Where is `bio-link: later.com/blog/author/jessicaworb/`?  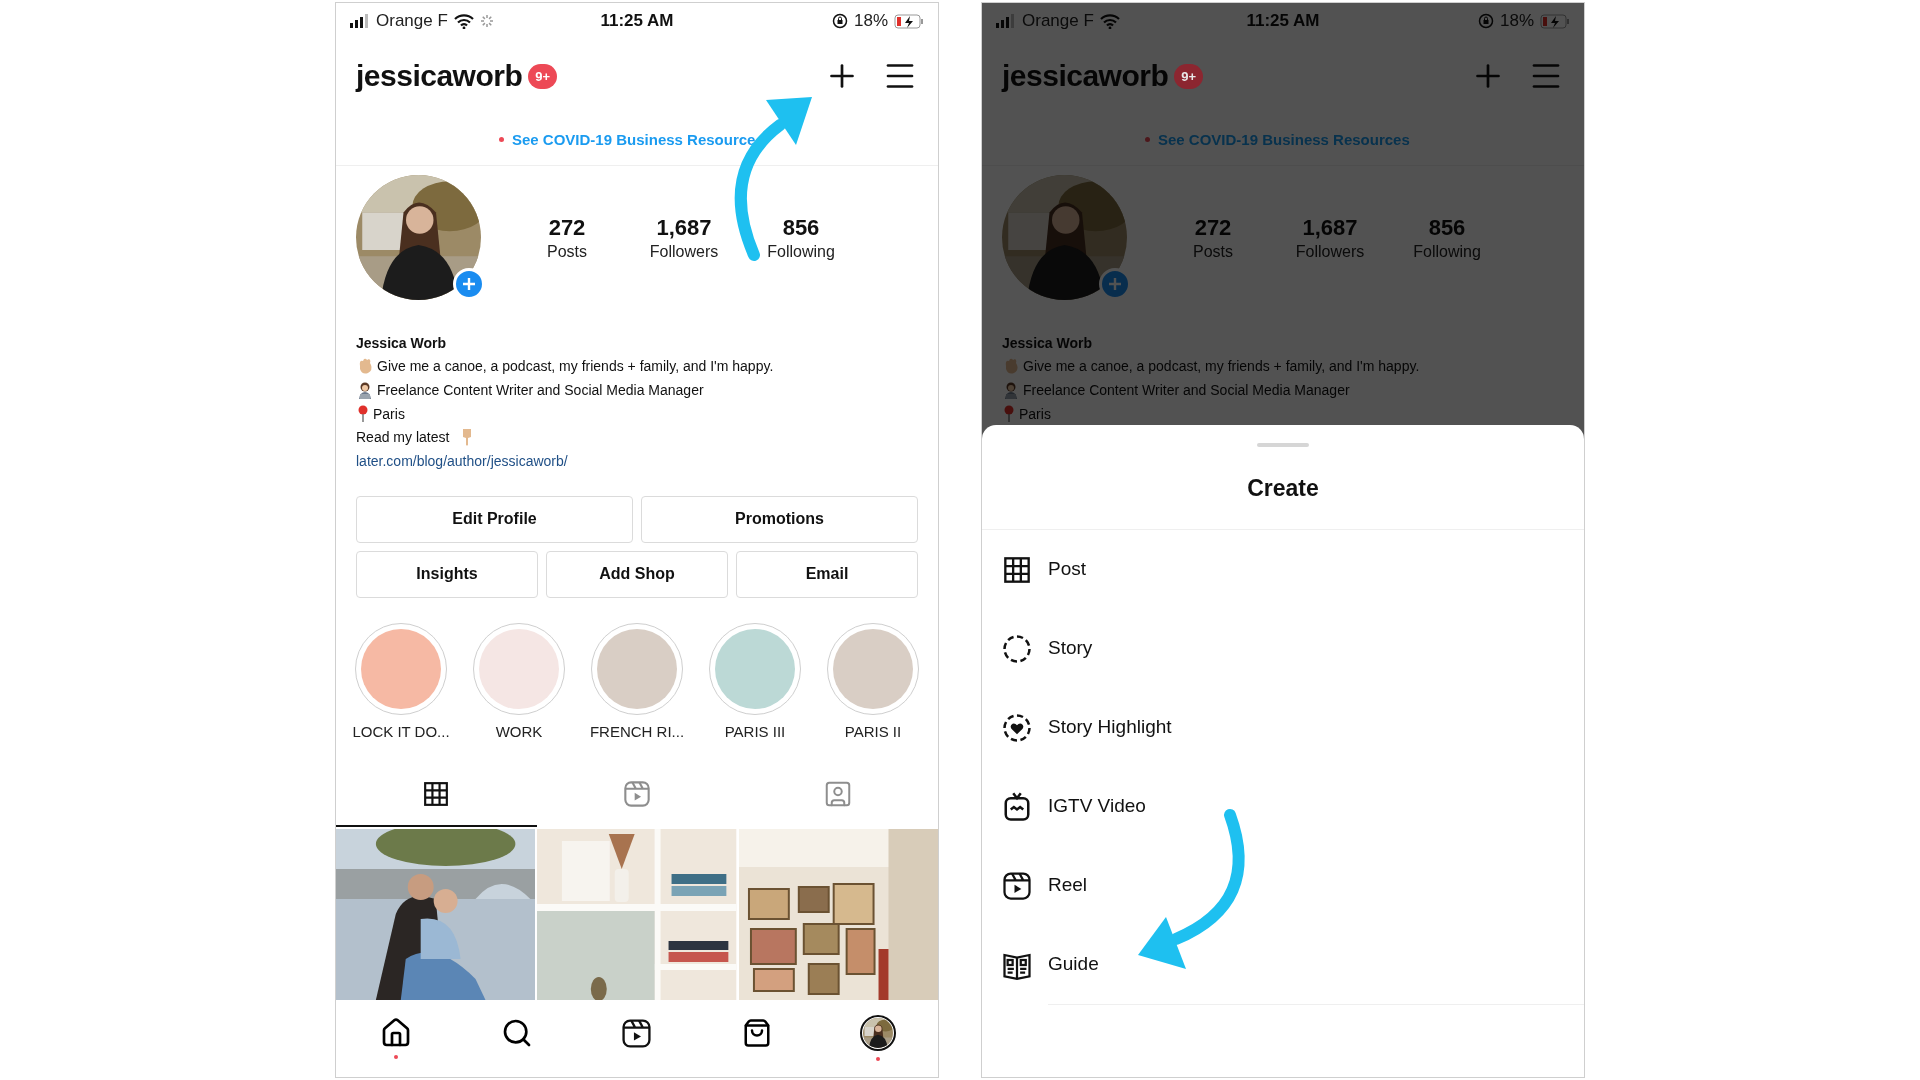 bio-link: later.com/blog/author/jessicaworb/ is located at coordinates (462, 460).